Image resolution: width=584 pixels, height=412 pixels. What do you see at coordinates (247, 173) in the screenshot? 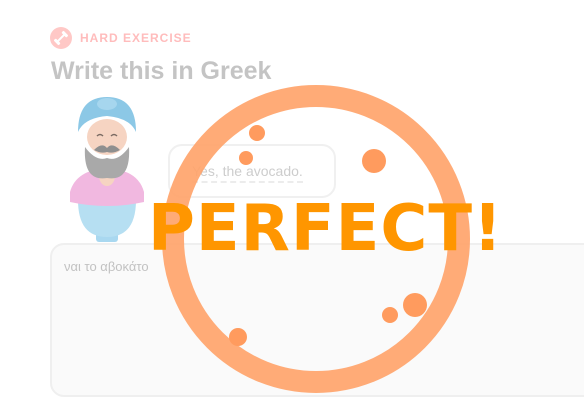
I see `prompt-sentence: Yes, the avocado.` at bounding box center [247, 173].